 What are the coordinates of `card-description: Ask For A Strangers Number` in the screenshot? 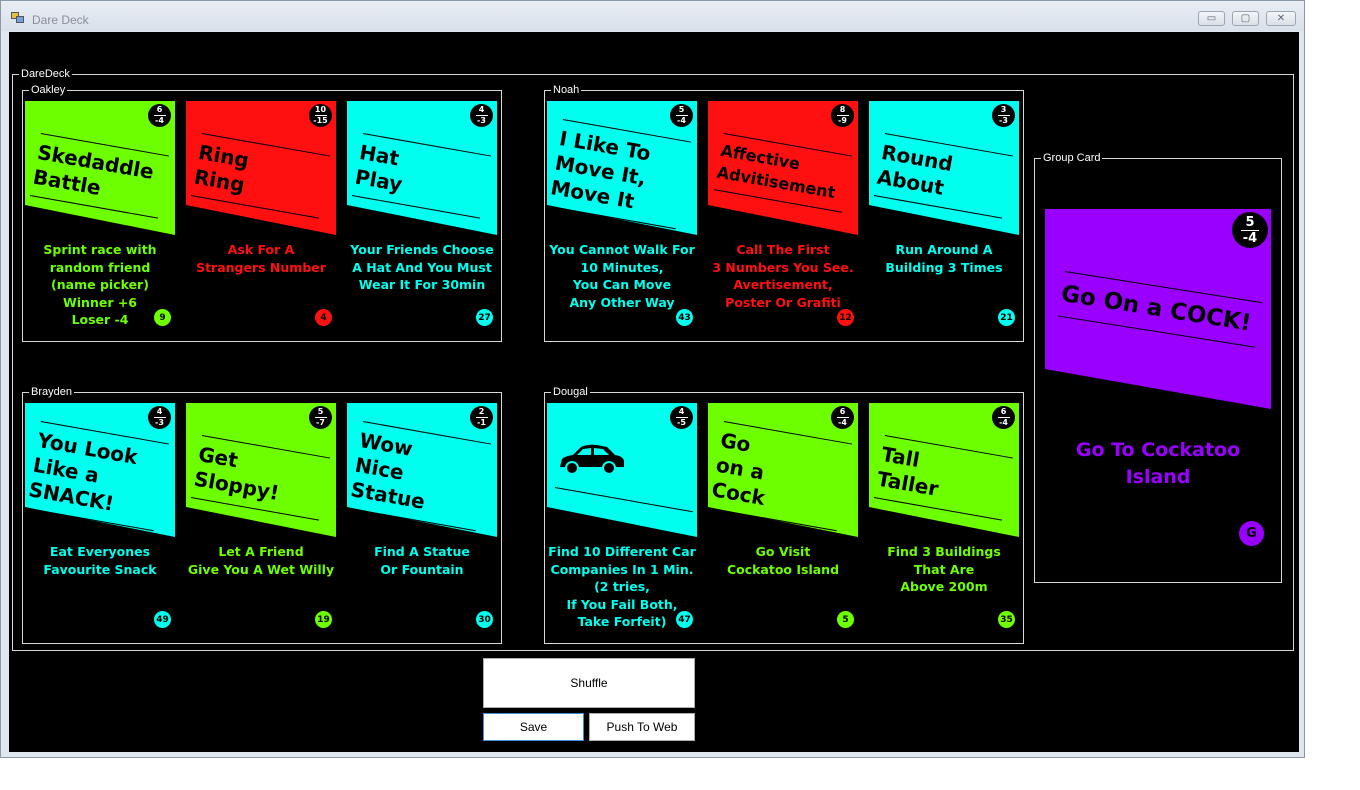 It's located at (261, 258).